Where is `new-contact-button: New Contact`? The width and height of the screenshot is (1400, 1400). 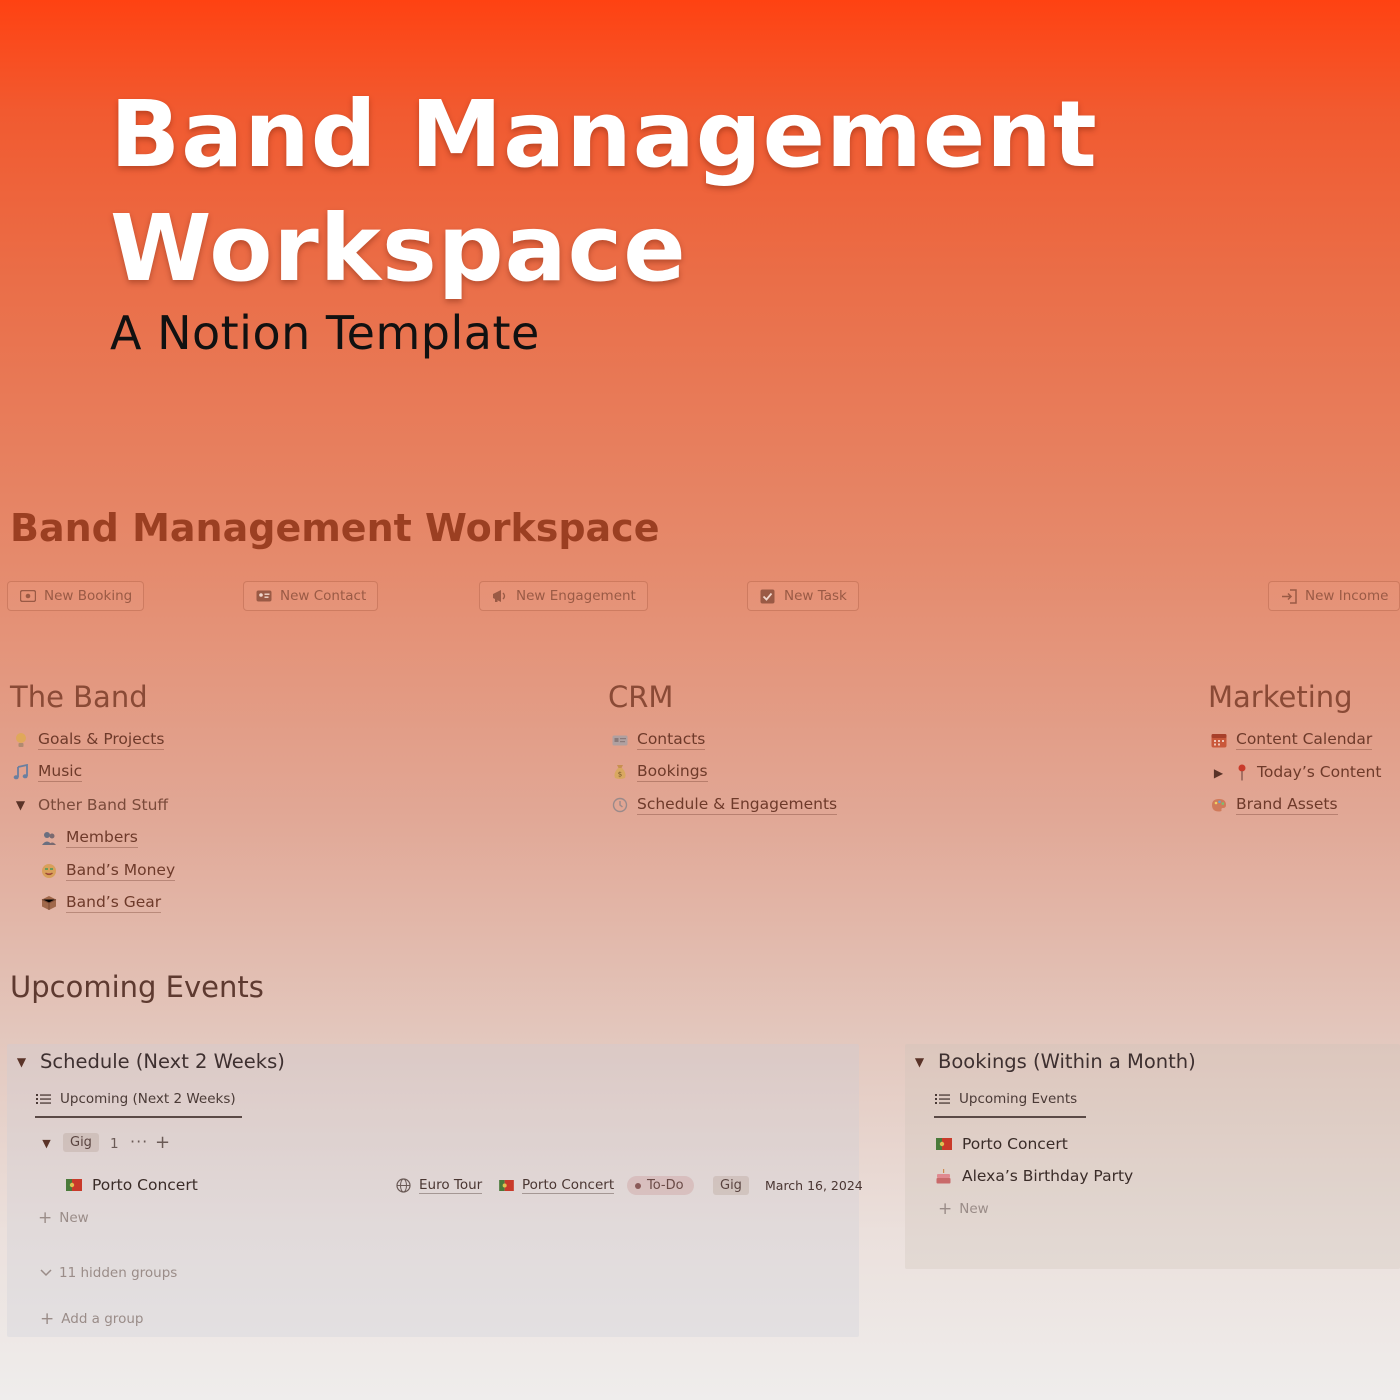 new-contact-button: New Contact is located at coordinates (311, 596).